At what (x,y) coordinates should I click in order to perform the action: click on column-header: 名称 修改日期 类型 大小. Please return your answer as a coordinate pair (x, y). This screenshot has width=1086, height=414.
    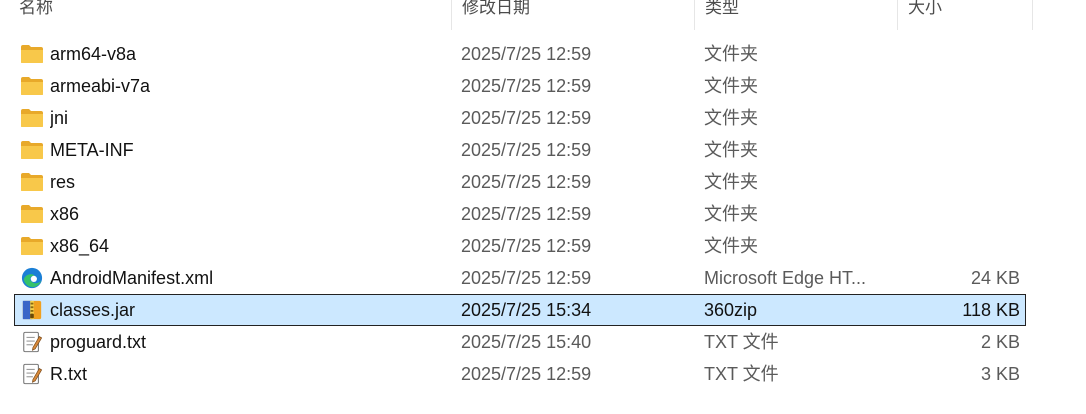
    Looking at the image, I should click on (517, 15).